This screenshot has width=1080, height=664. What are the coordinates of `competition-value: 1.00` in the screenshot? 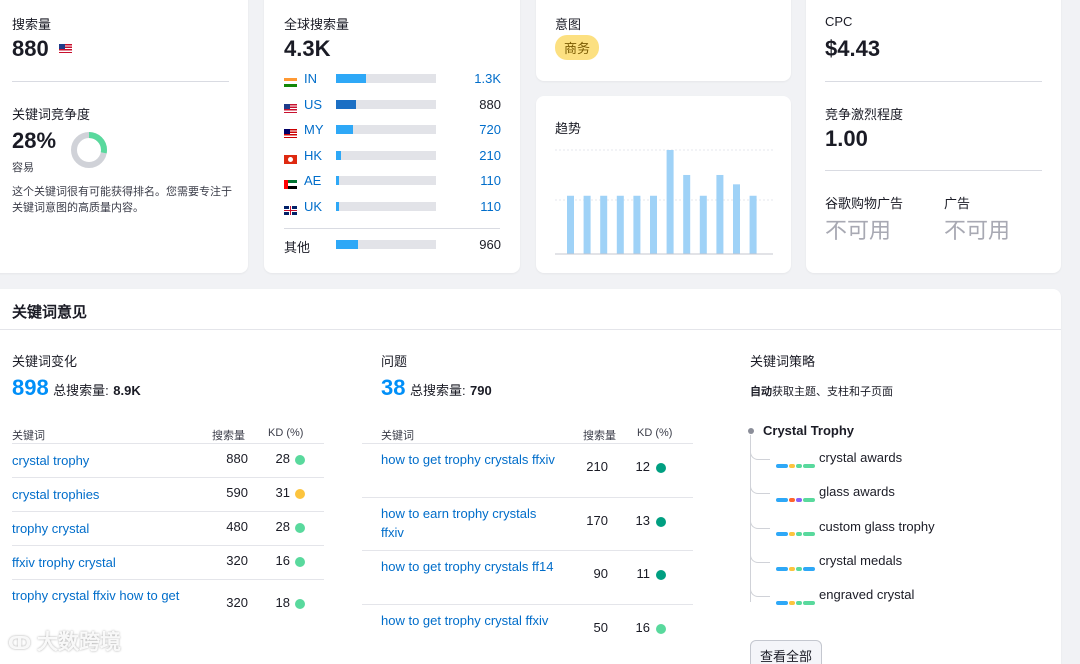 It's located at (846, 138).